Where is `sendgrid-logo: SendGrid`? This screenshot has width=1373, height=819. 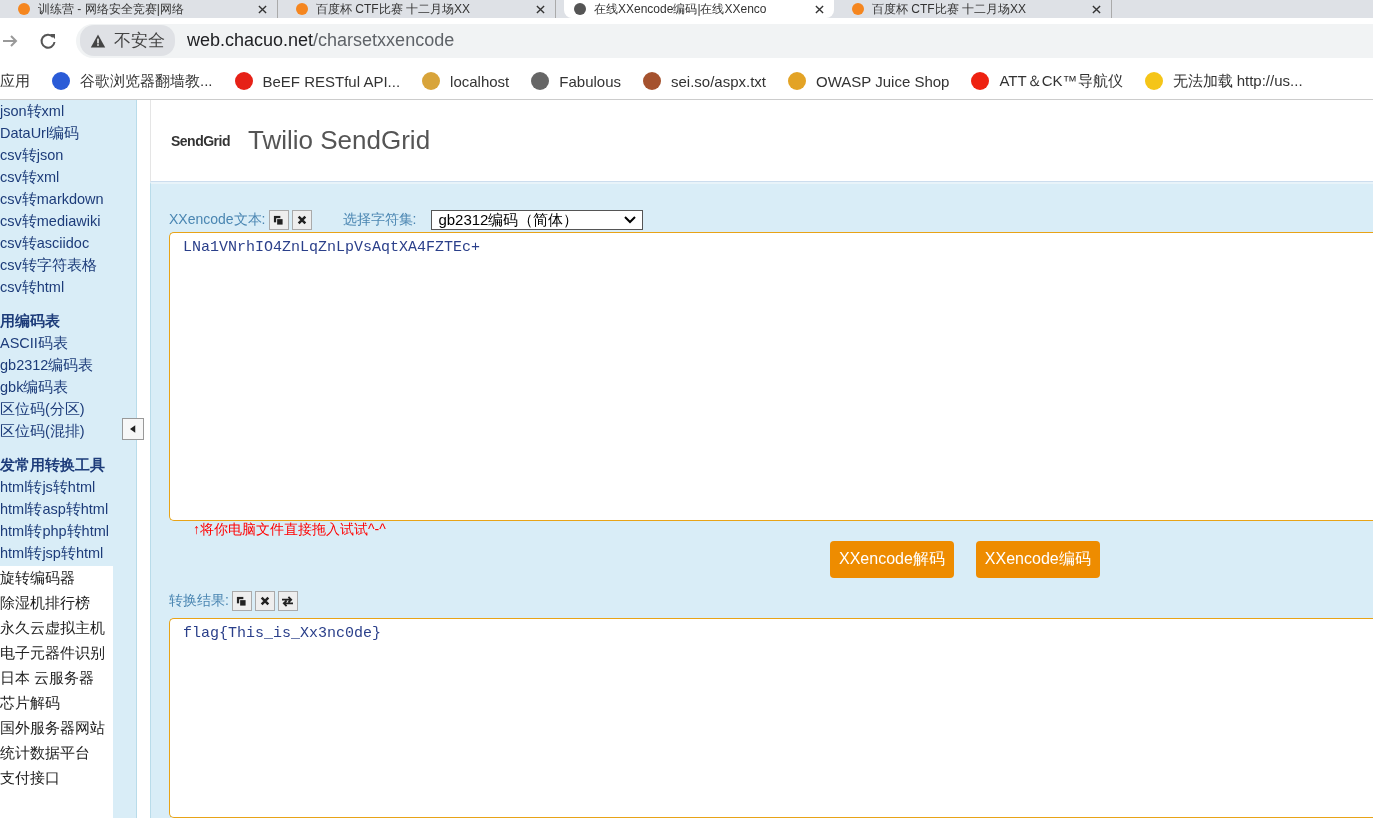
sendgrid-logo: SendGrid is located at coordinates (200, 140).